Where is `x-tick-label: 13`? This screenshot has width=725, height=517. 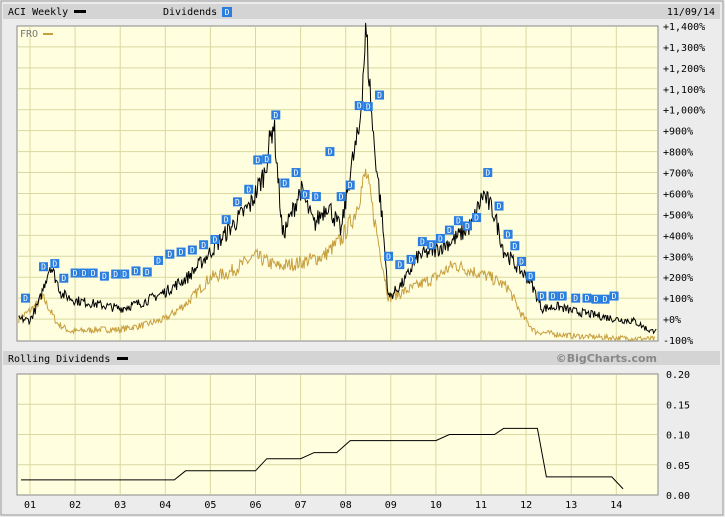
x-tick-label: 13 is located at coordinates (571, 505).